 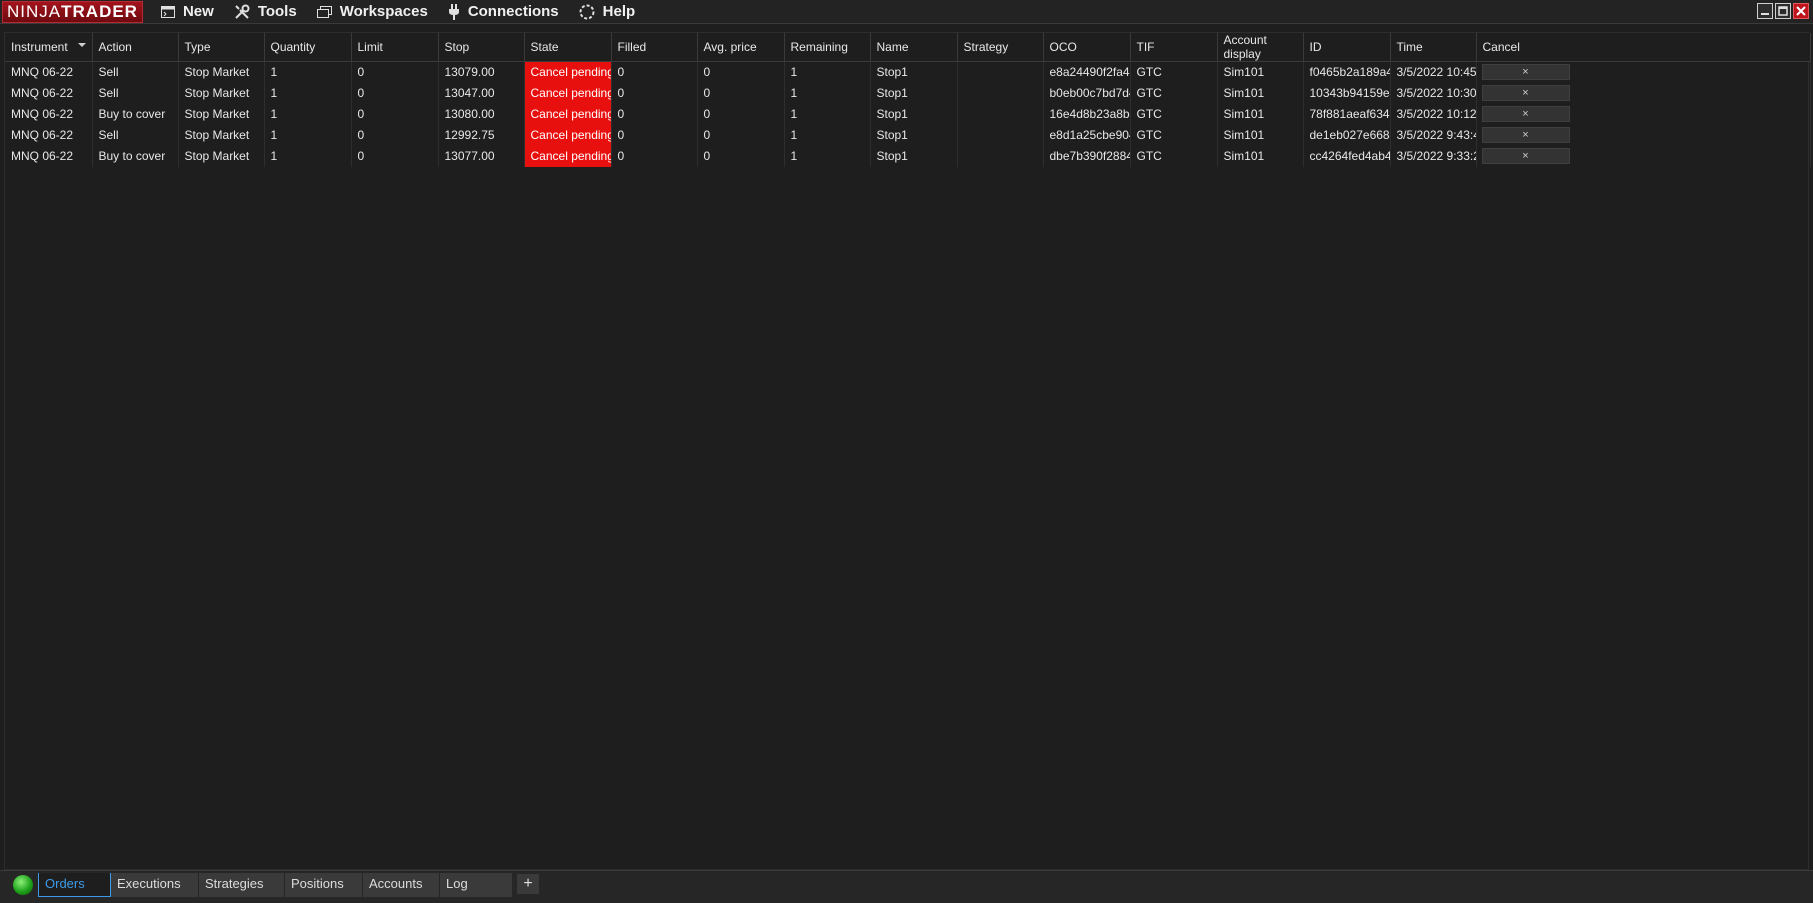 I want to click on col-header-oco: OCO, so click(x=1087, y=47).